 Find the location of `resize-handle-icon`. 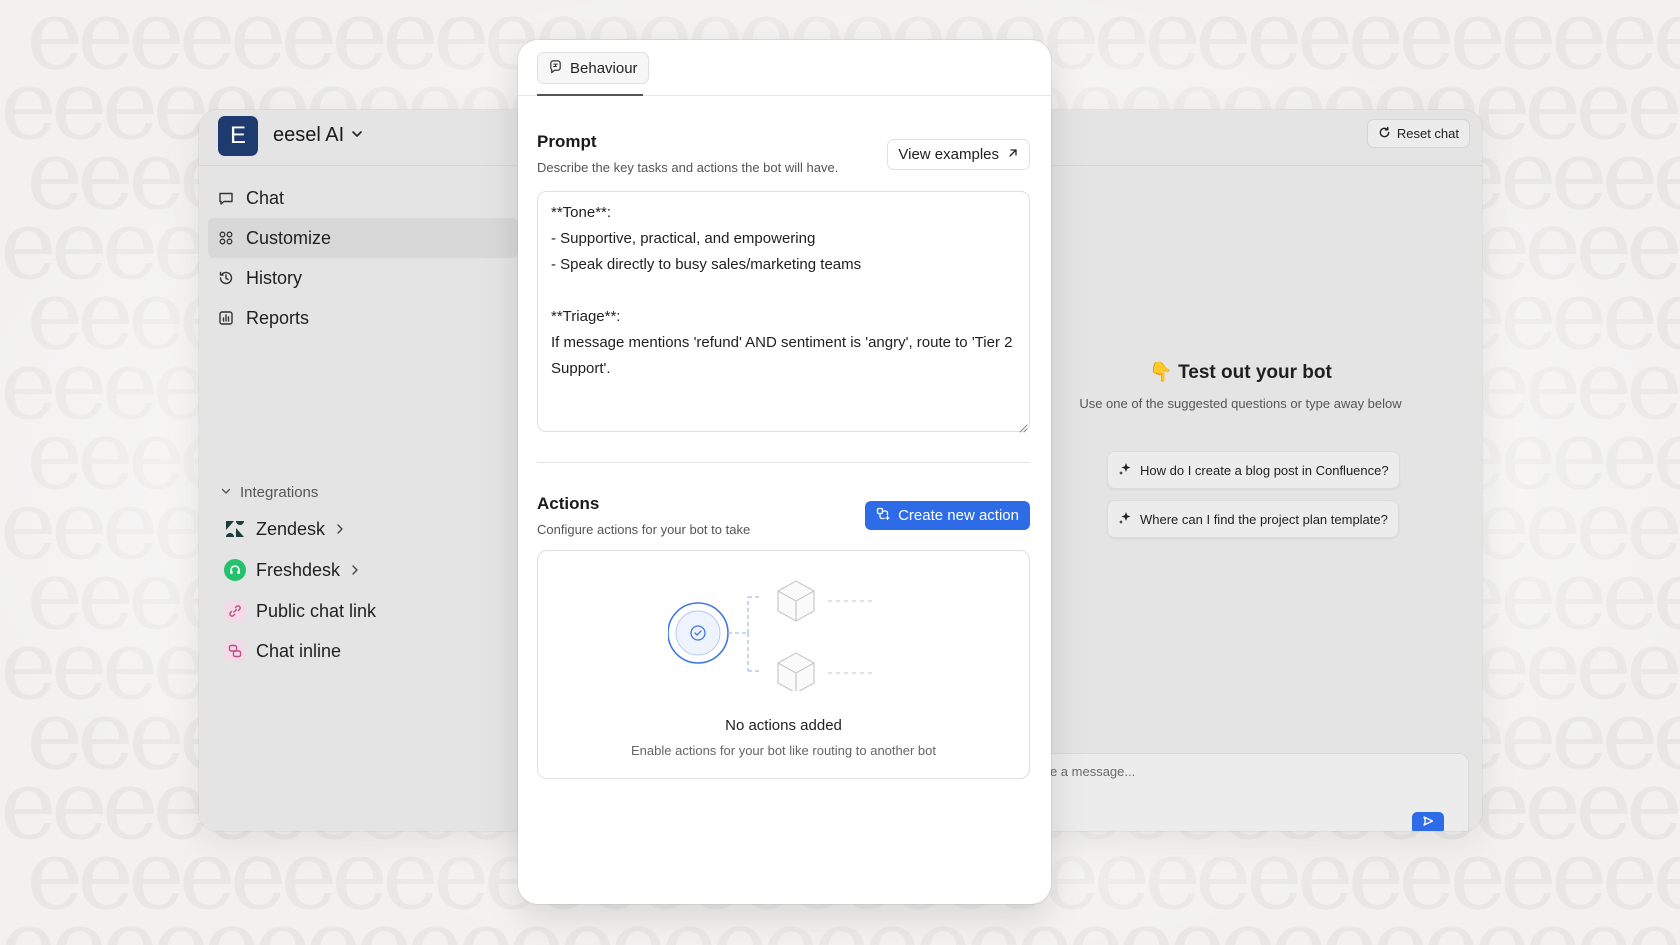

resize-handle-icon is located at coordinates (1023, 426).